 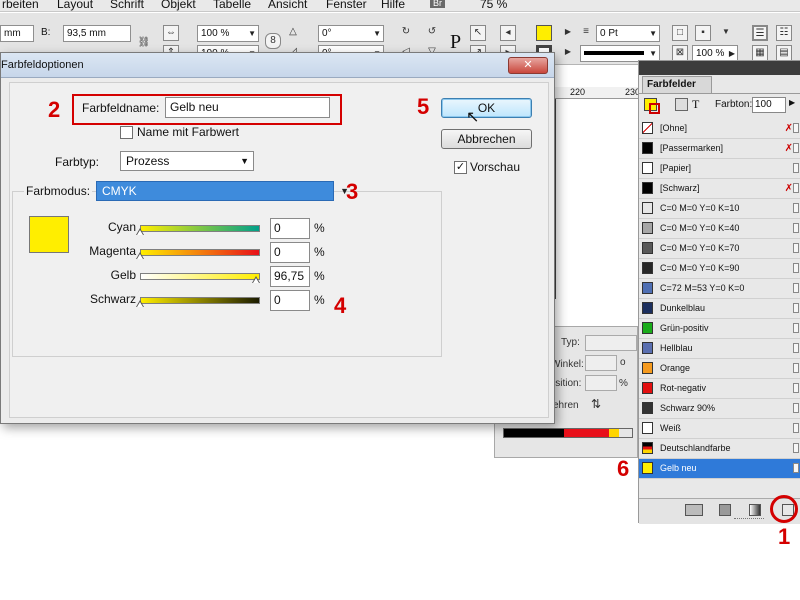 What do you see at coordinates (719, 329) in the screenshot?
I see `swatch-row: Grün-positiv` at bounding box center [719, 329].